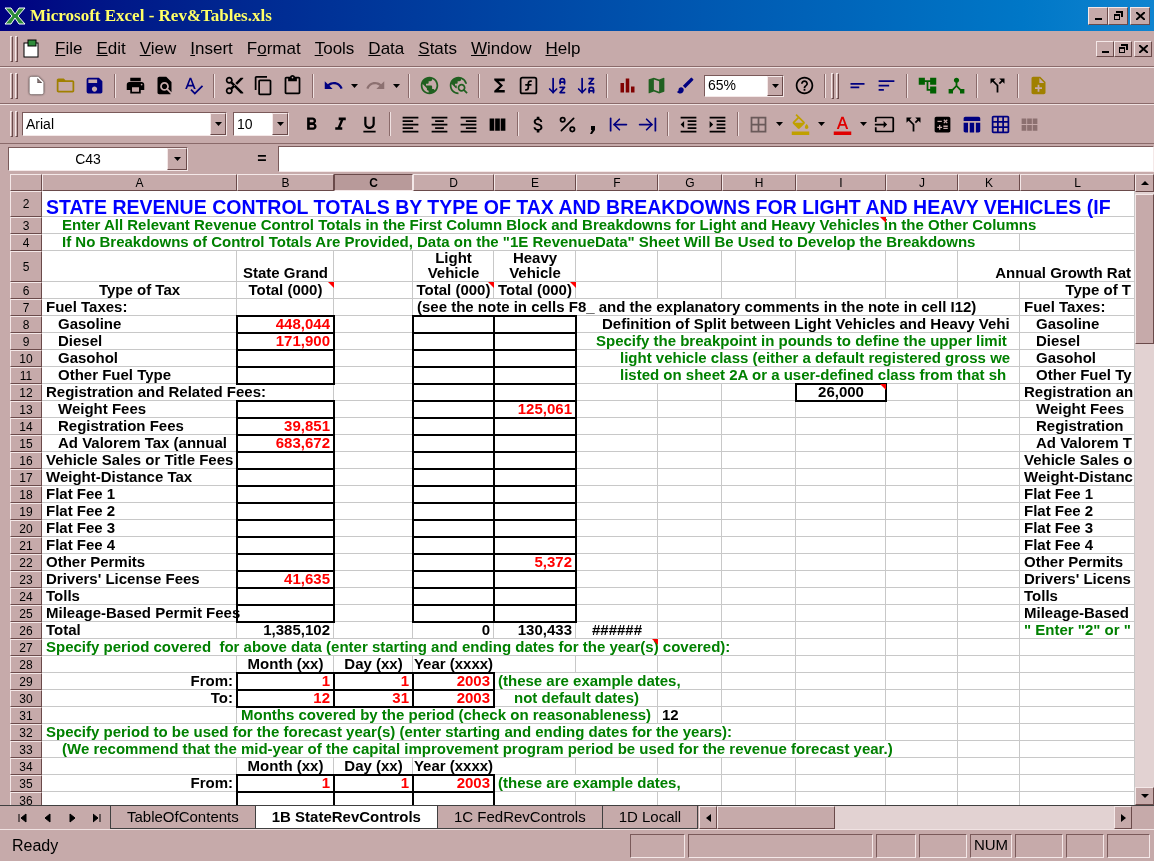 This screenshot has width=1154, height=861. What do you see at coordinates (285, 426) in the screenshot?
I see `input-field: 39,851` at bounding box center [285, 426].